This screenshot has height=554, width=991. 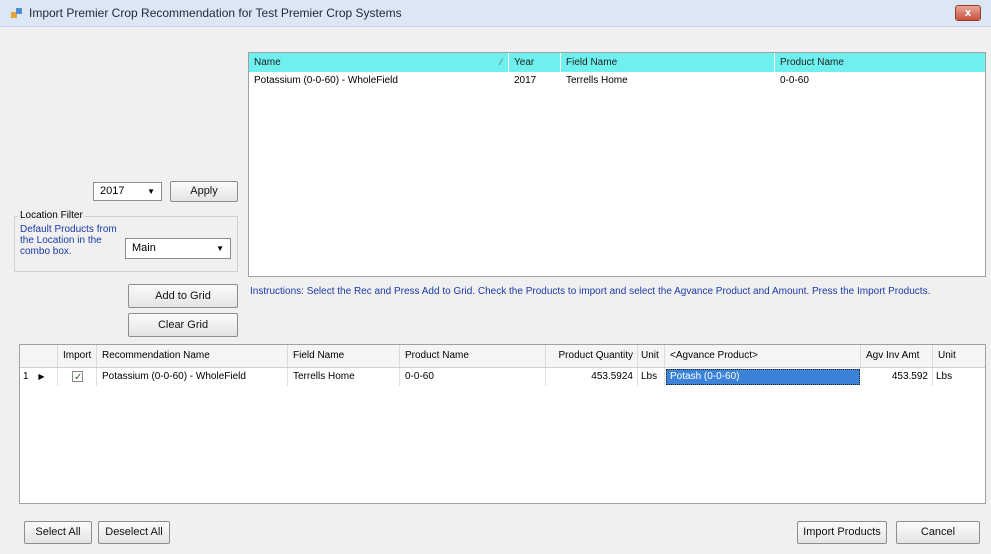 I want to click on agvance-product-cell: Potash (0-0-60), so click(x=763, y=377).